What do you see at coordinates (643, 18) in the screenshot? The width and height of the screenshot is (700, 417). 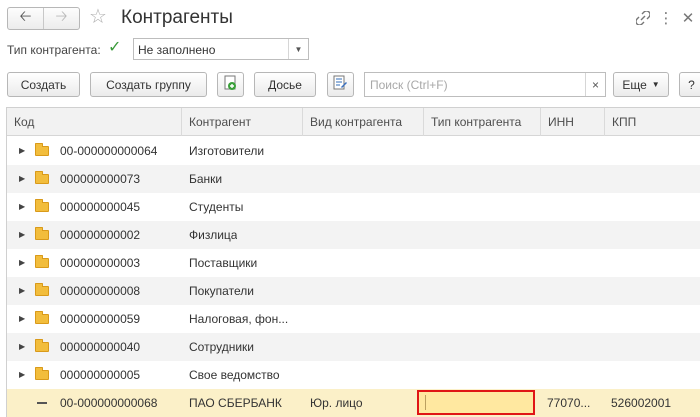 I see `link-icon` at bounding box center [643, 18].